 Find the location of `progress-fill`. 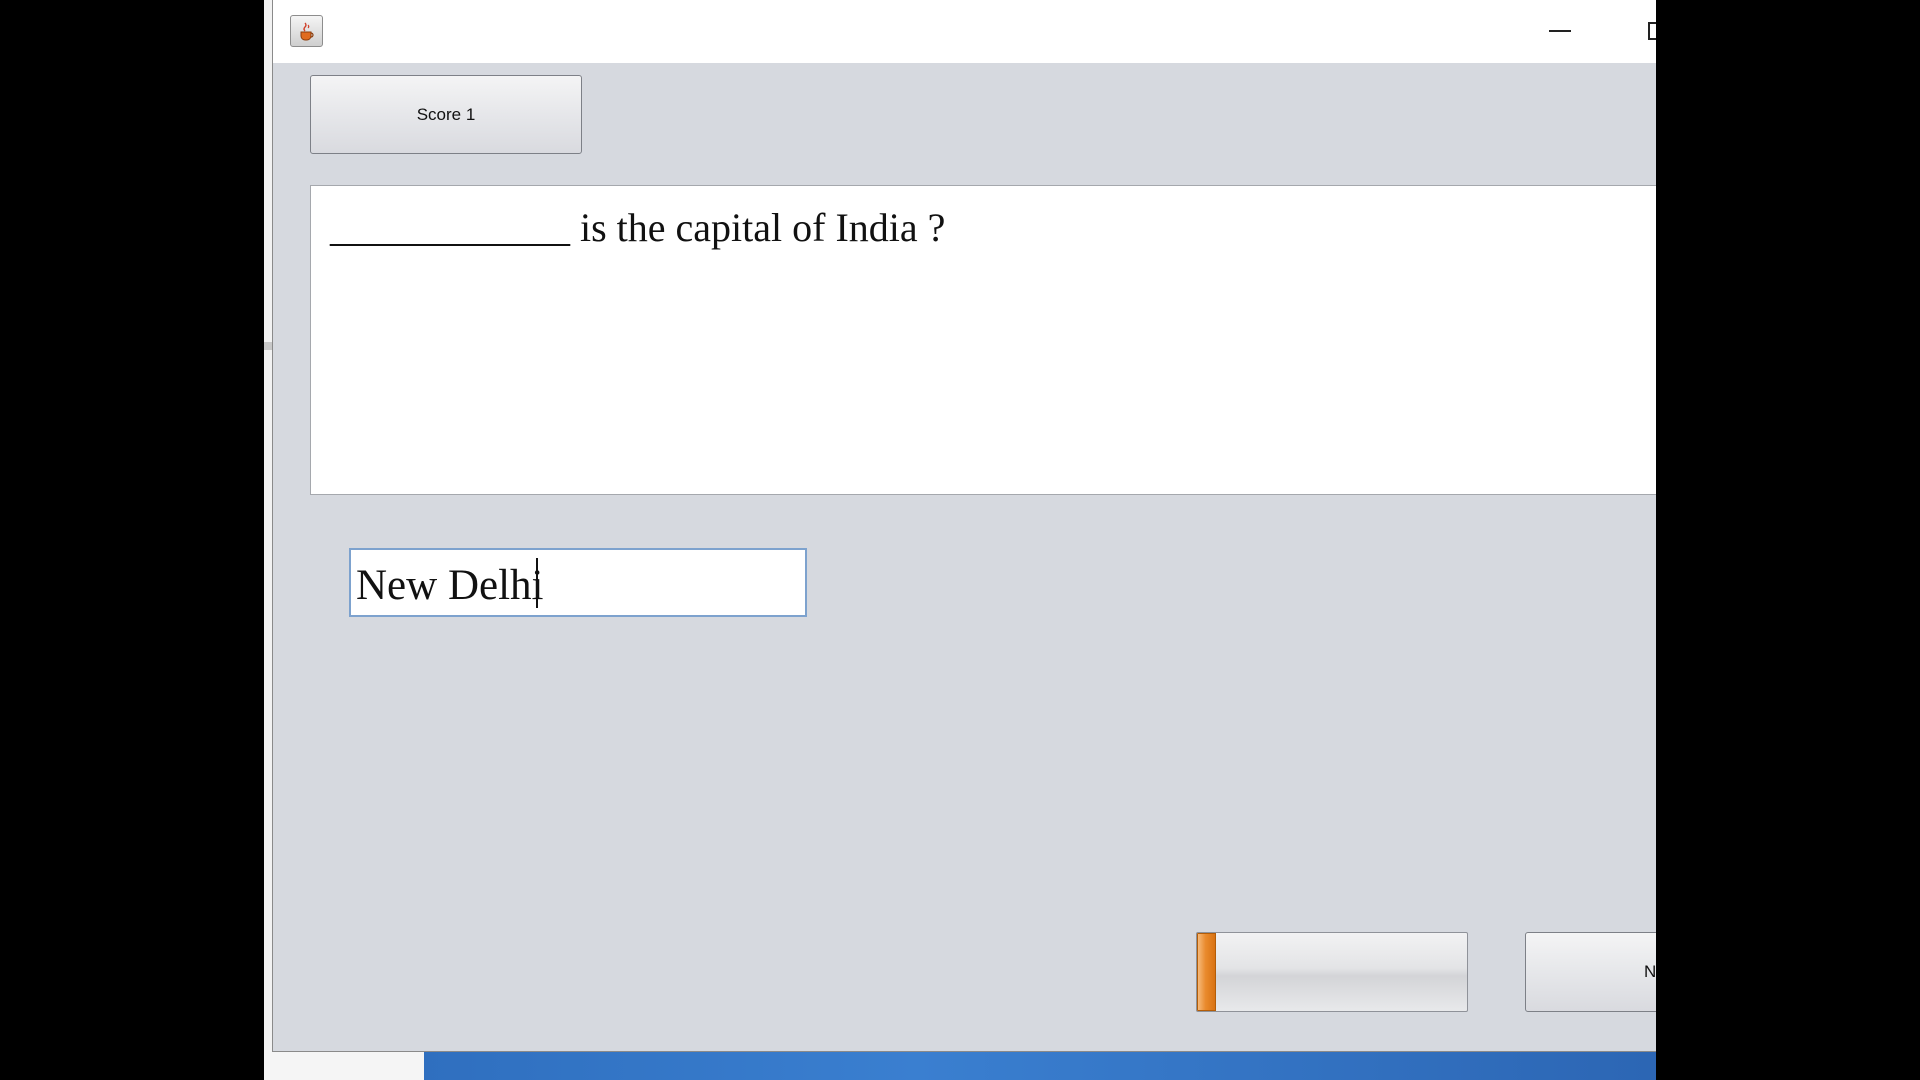

progress-fill is located at coordinates (1206, 972).